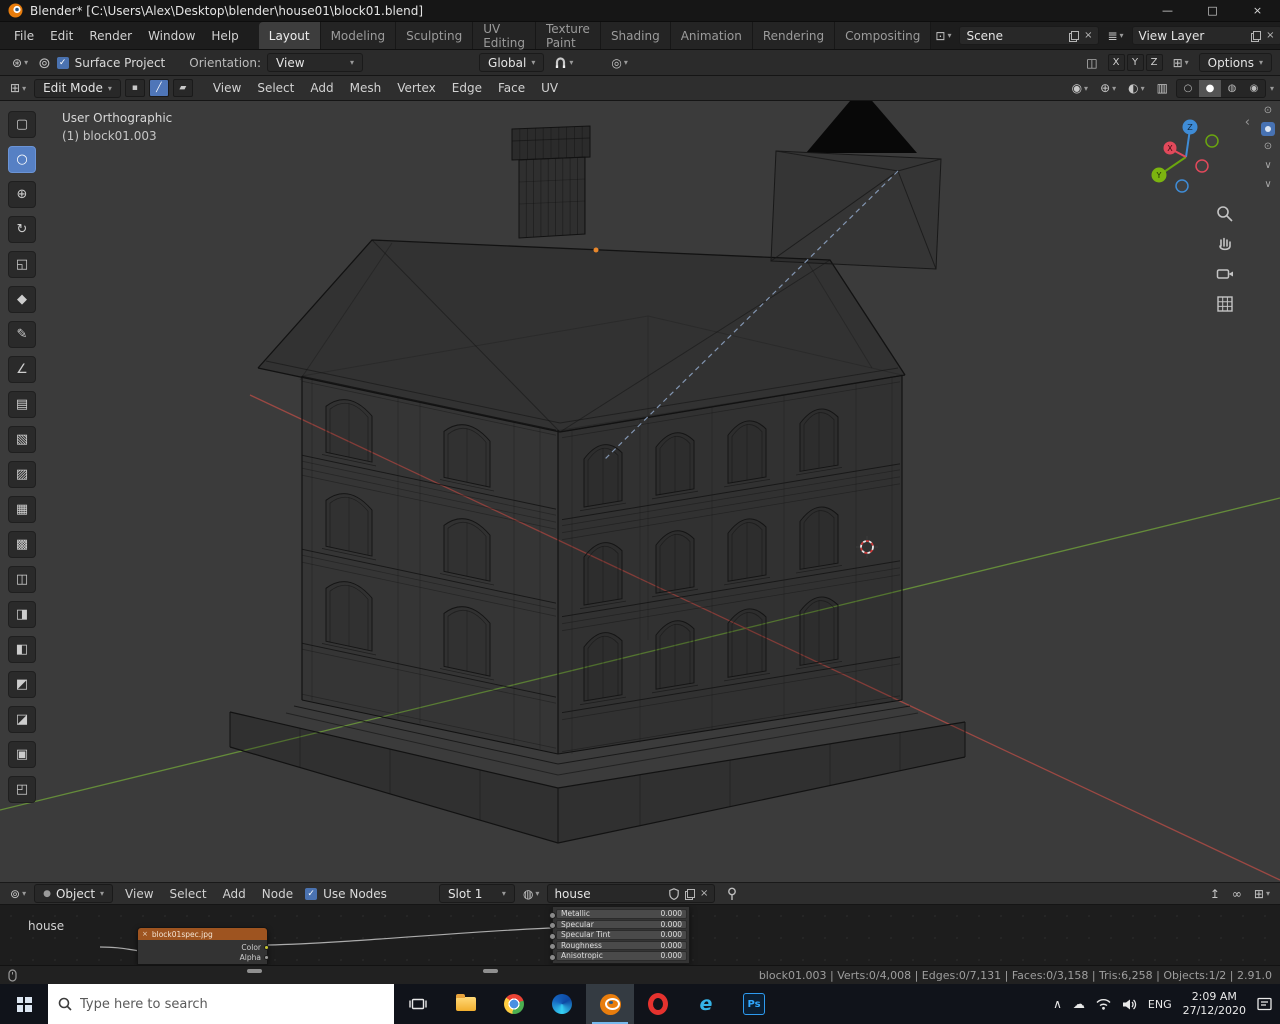  I want to click on node-editor-menu-item: Node, so click(277, 894).